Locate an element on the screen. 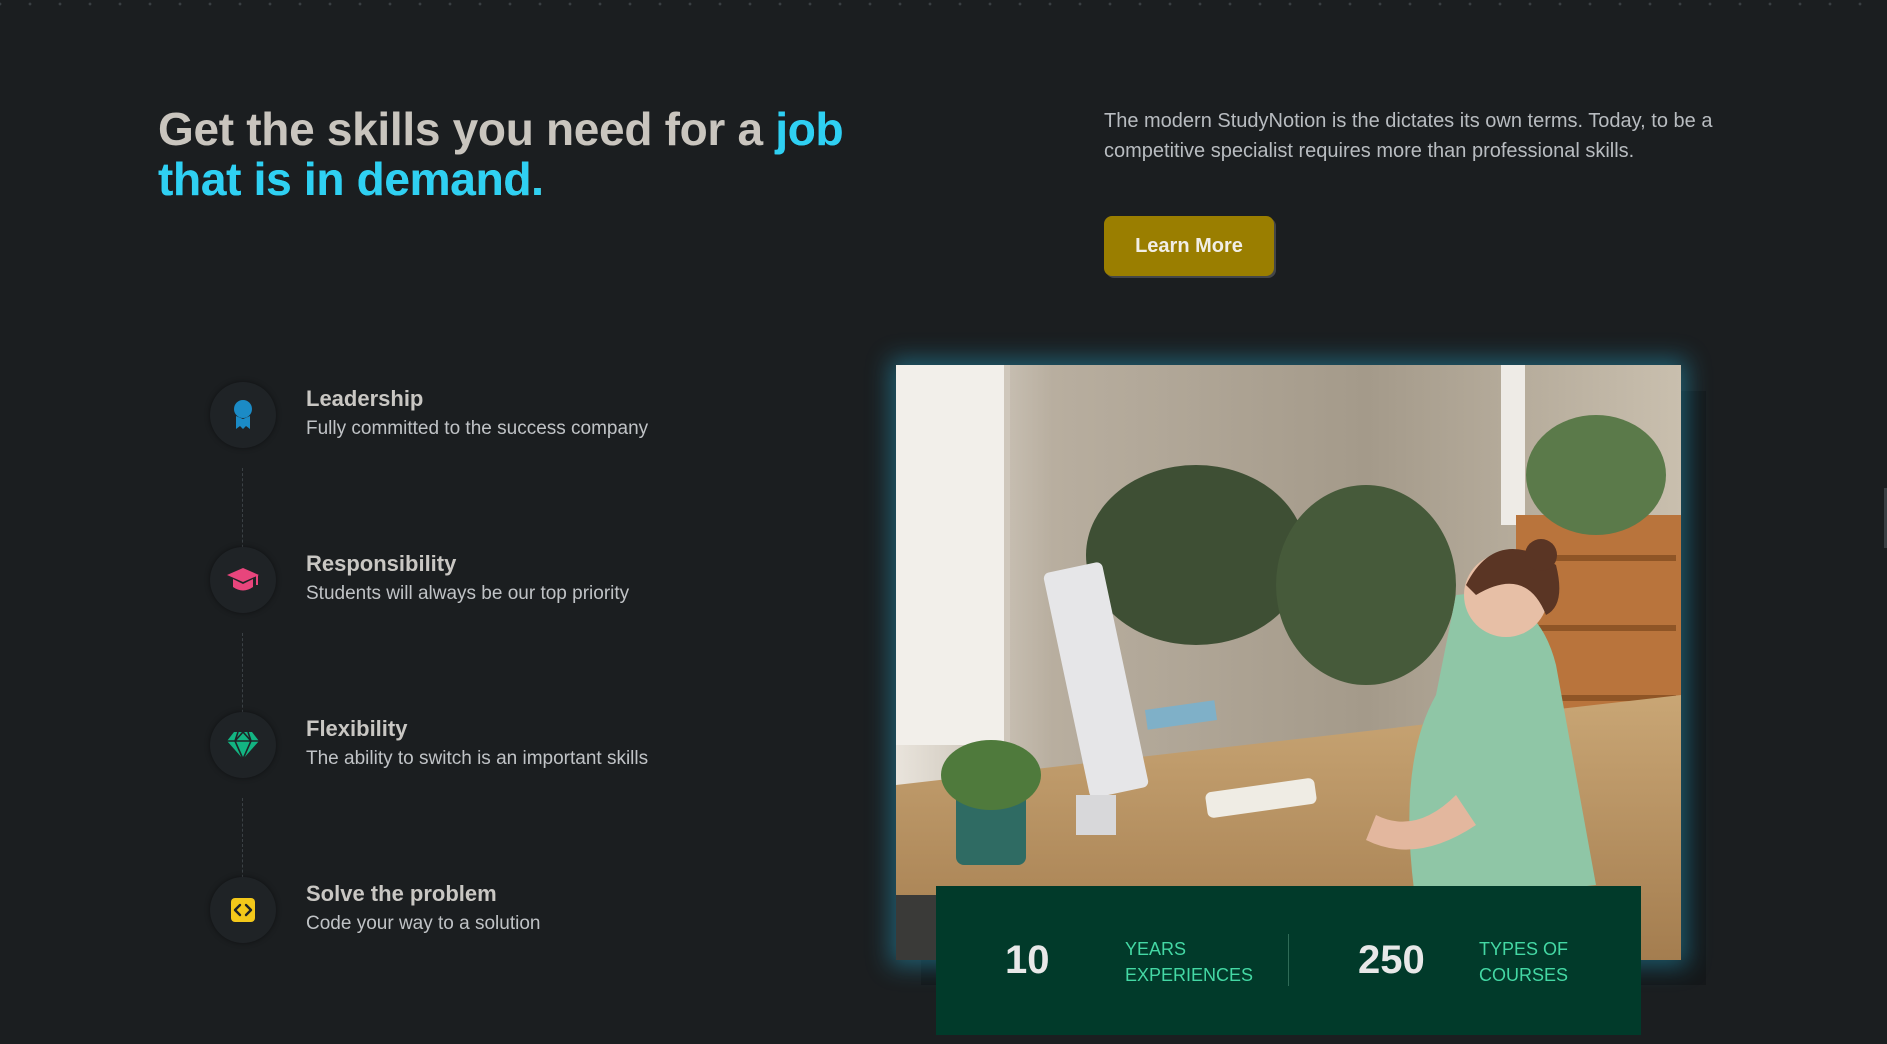  stats-divider is located at coordinates (1288, 960).